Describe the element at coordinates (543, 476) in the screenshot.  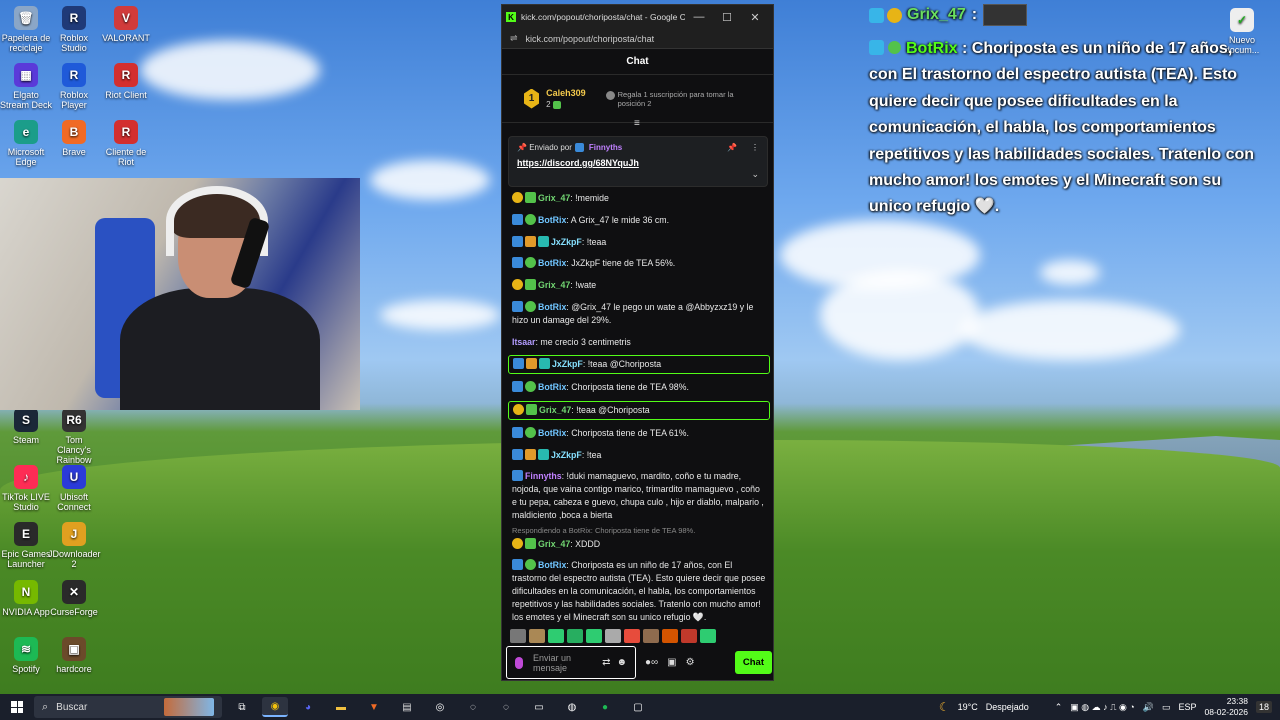
I see `chat-username: Finnyths` at that location.